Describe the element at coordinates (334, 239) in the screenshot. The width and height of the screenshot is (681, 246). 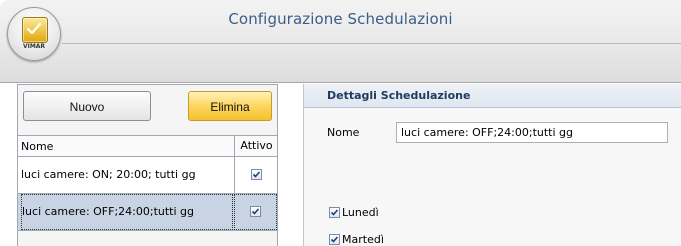
I see `tuesday-checkbox` at that location.